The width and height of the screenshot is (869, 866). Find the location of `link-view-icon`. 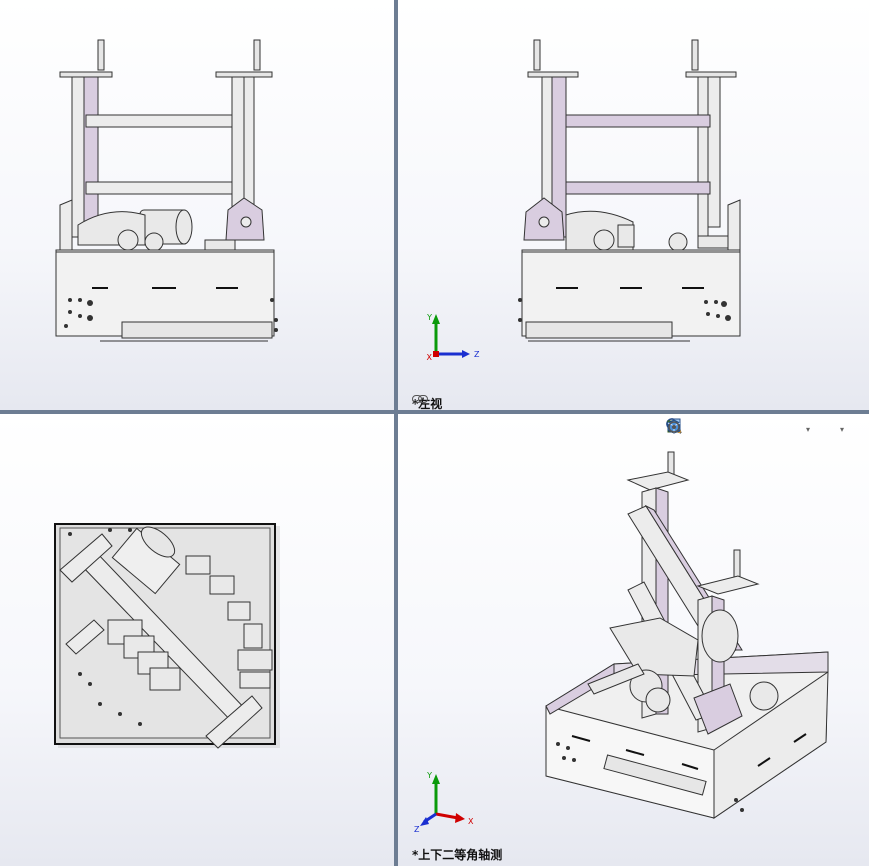

link-view-icon is located at coordinates (420, 399).